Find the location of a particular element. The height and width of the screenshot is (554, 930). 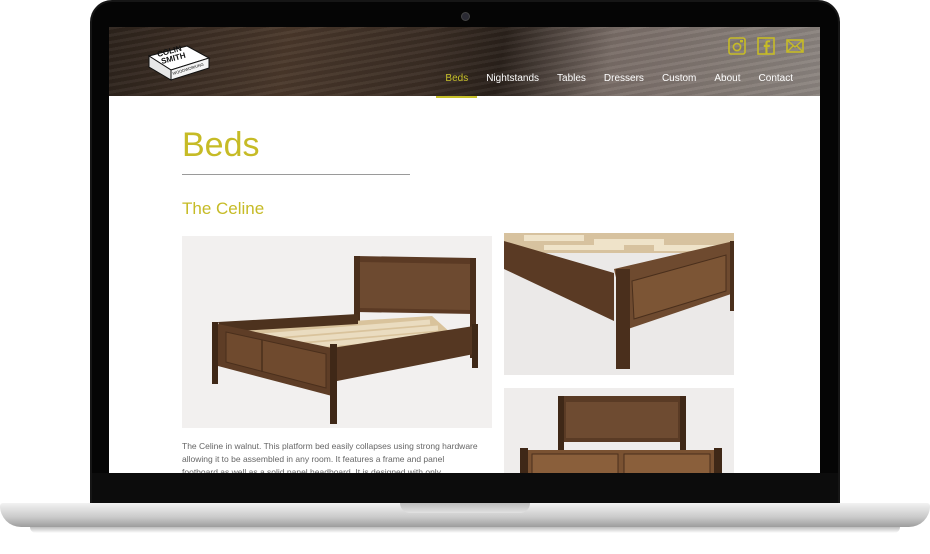

nav-tables: Tables is located at coordinates (571, 84).